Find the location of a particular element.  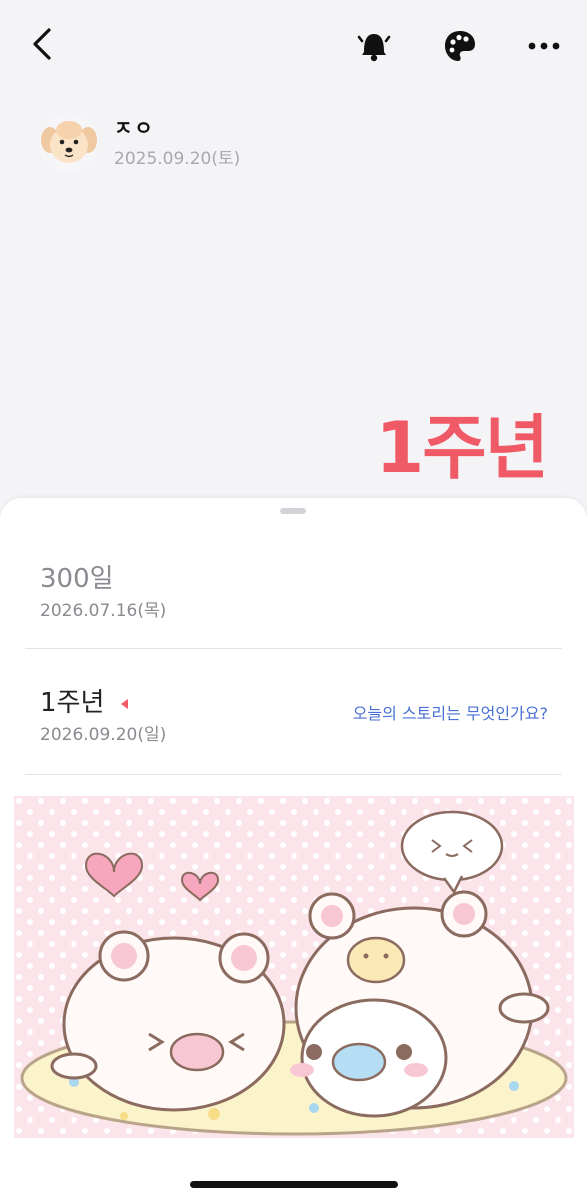

chevron-left-icon is located at coordinates (42, 44).